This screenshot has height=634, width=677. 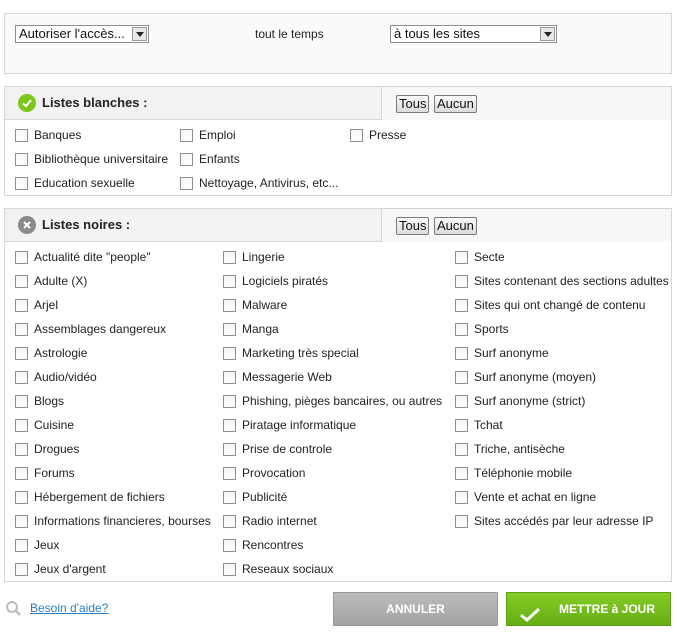 I want to click on category-checkbox-item: Drogues, so click(x=47, y=449).